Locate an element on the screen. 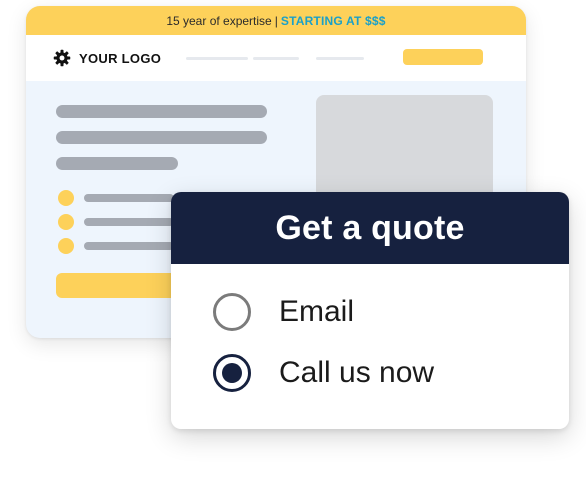  promo-accent-text: STARTING AT $$$ is located at coordinates (333, 20).